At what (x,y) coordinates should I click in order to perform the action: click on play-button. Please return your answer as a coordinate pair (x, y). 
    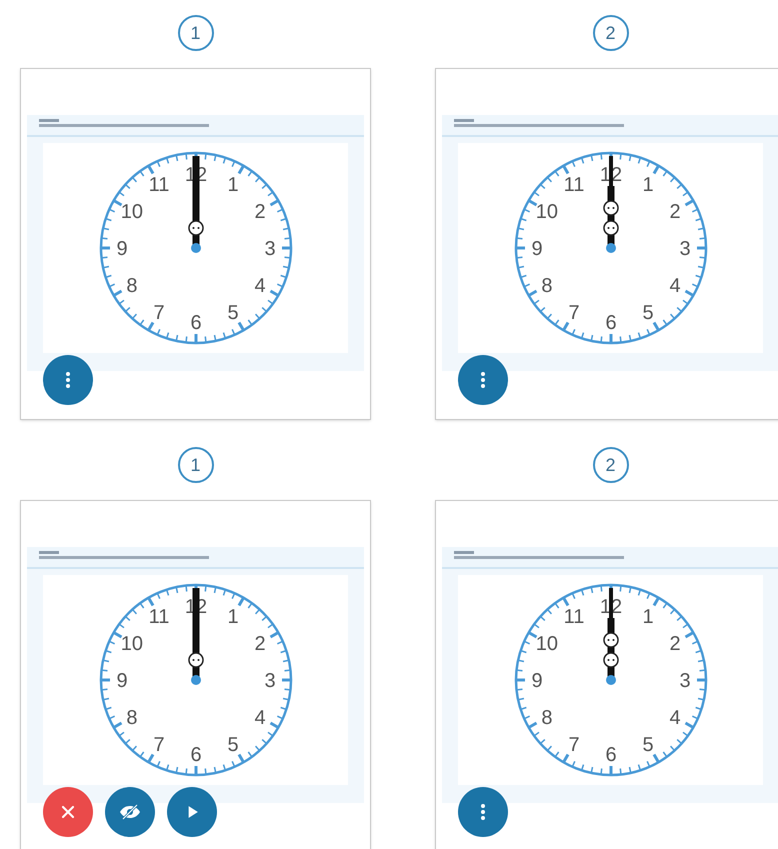
    Looking at the image, I should click on (192, 812).